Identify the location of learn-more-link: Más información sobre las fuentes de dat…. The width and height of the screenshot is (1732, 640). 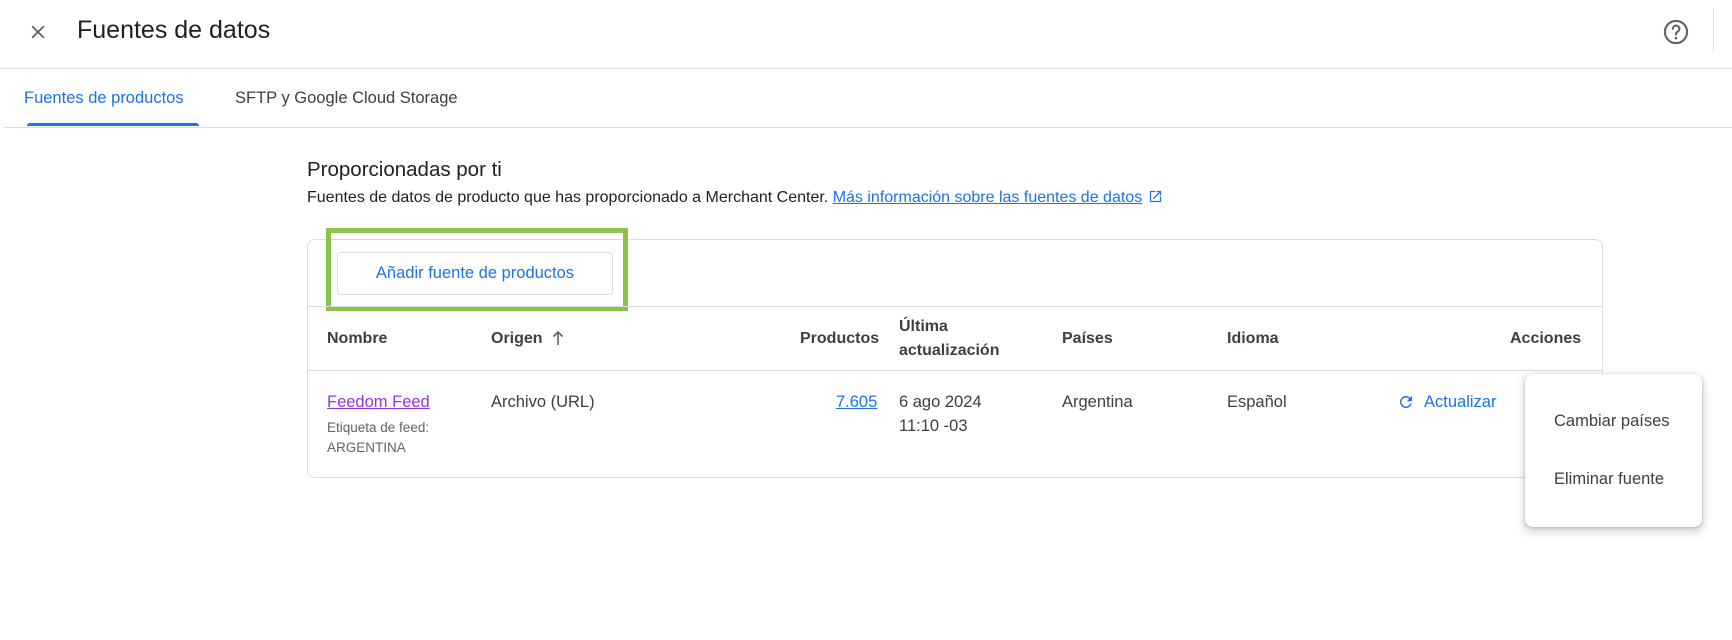
(988, 197).